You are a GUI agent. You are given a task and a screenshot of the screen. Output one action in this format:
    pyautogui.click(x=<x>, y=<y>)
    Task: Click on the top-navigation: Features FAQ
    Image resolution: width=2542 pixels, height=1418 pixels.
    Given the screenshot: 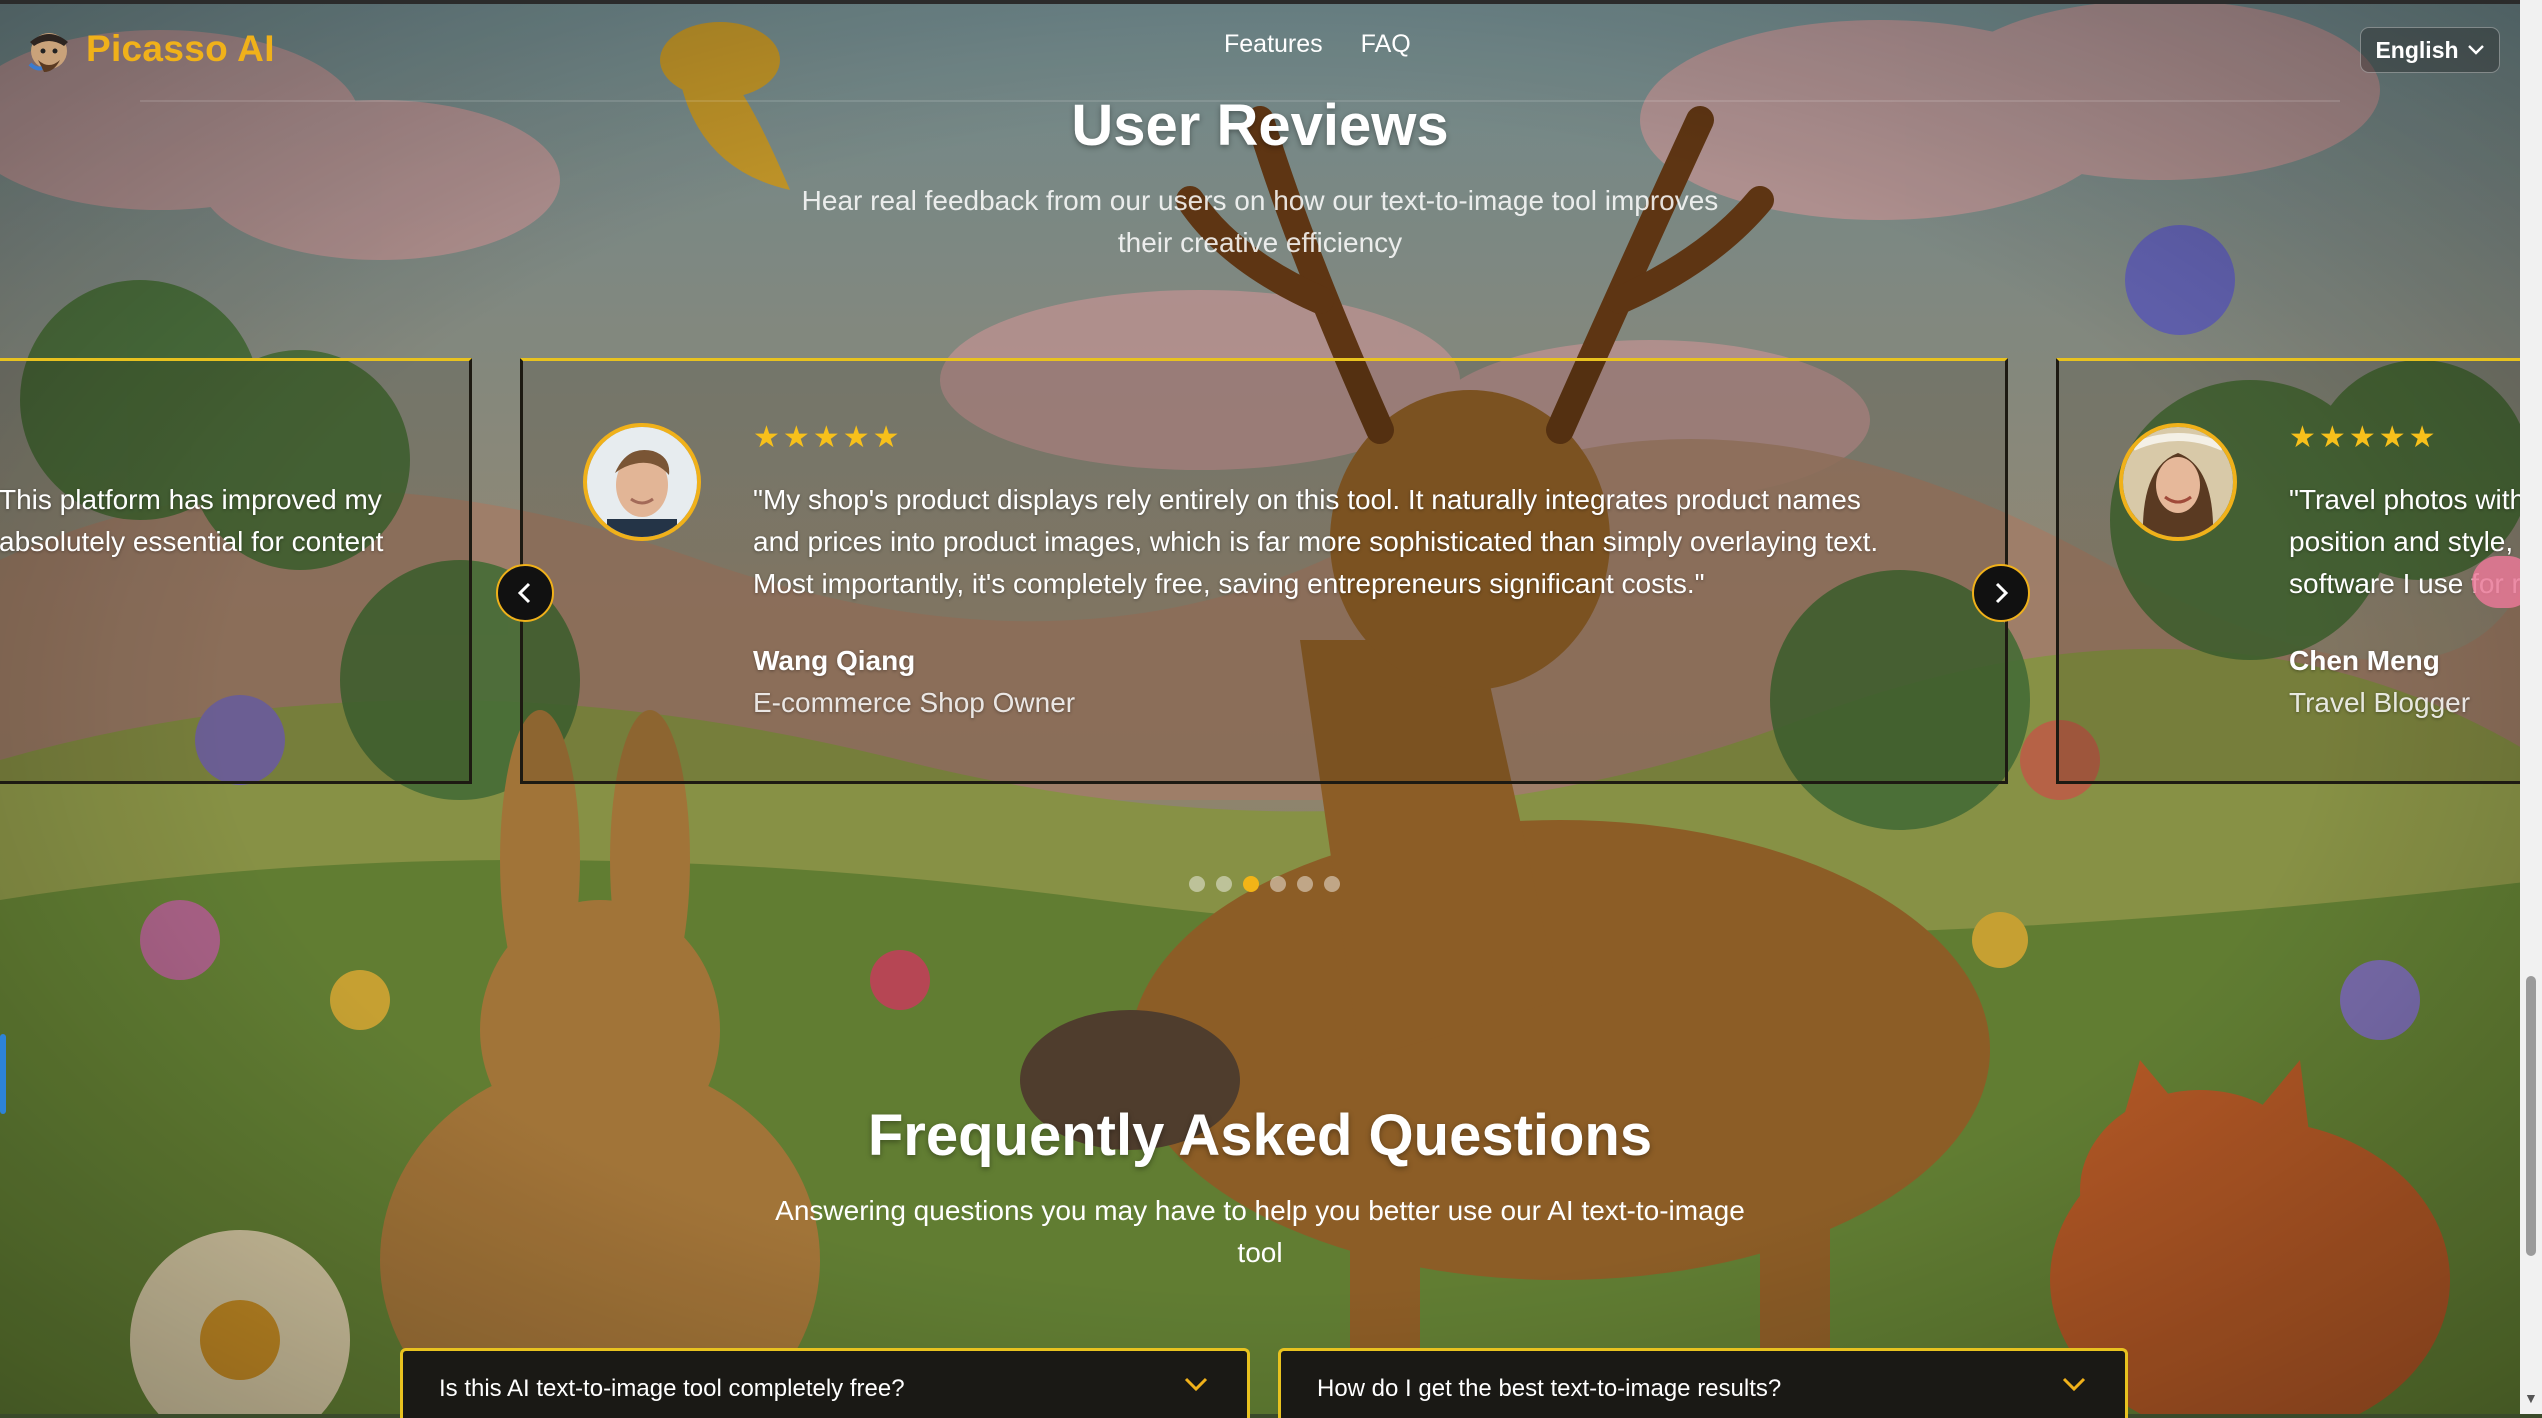 What is the action you would take?
    pyautogui.click(x=1317, y=44)
    